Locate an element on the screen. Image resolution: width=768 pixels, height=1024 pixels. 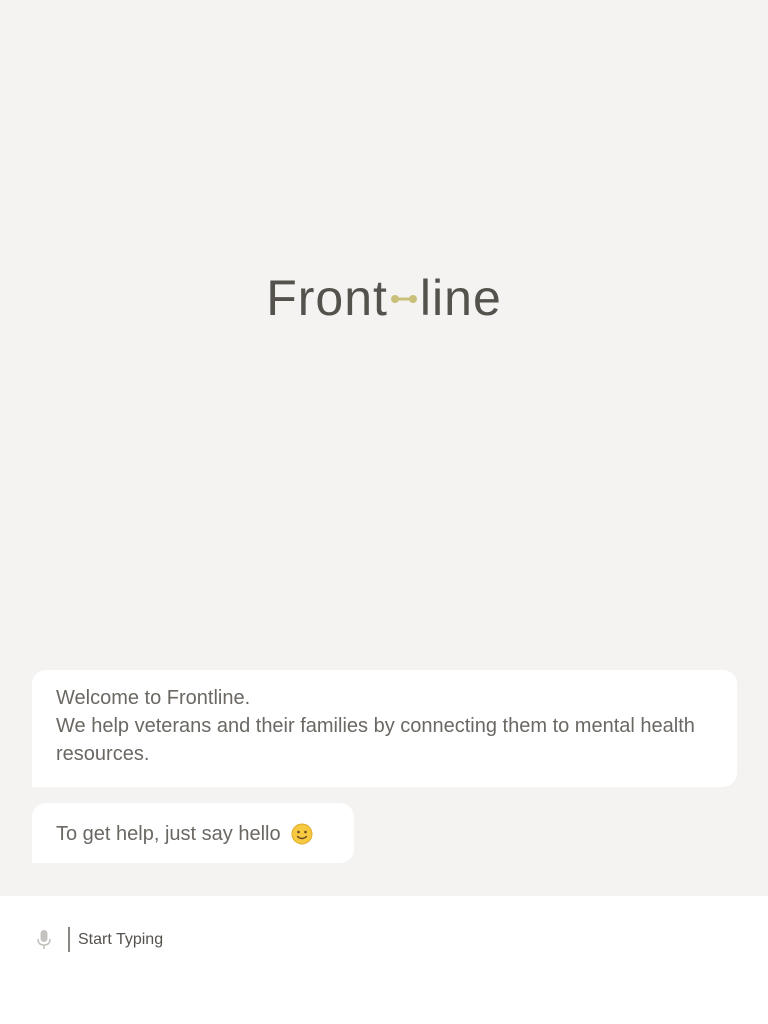
logo-text-front: Front is located at coordinates (327, 298).